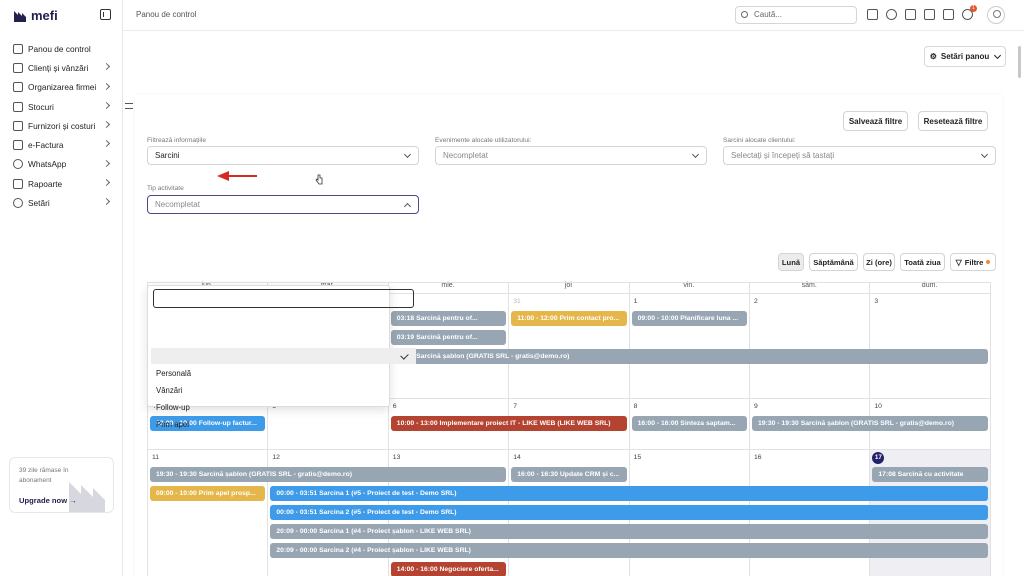 This screenshot has height=576, width=1024. What do you see at coordinates (283, 298) in the screenshot?
I see `dropdown-search-input` at bounding box center [283, 298].